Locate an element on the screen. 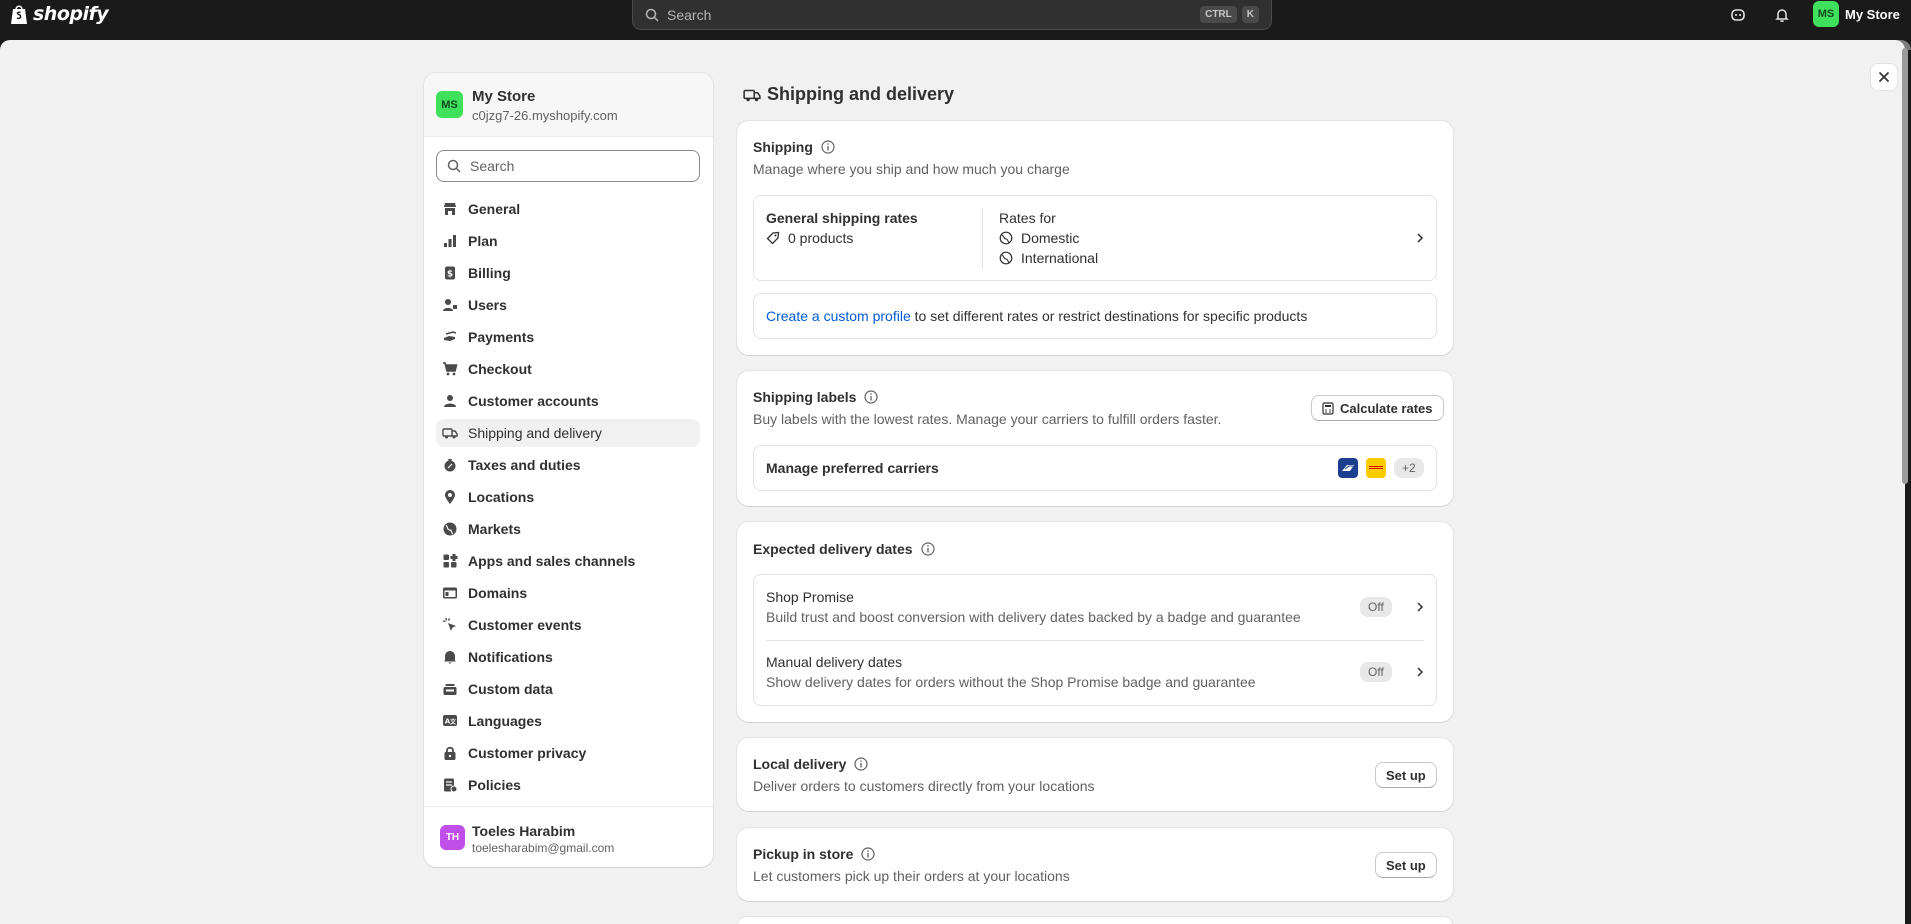 The width and height of the screenshot is (1911, 924). lock-icon is located at coordinates (450, 753).